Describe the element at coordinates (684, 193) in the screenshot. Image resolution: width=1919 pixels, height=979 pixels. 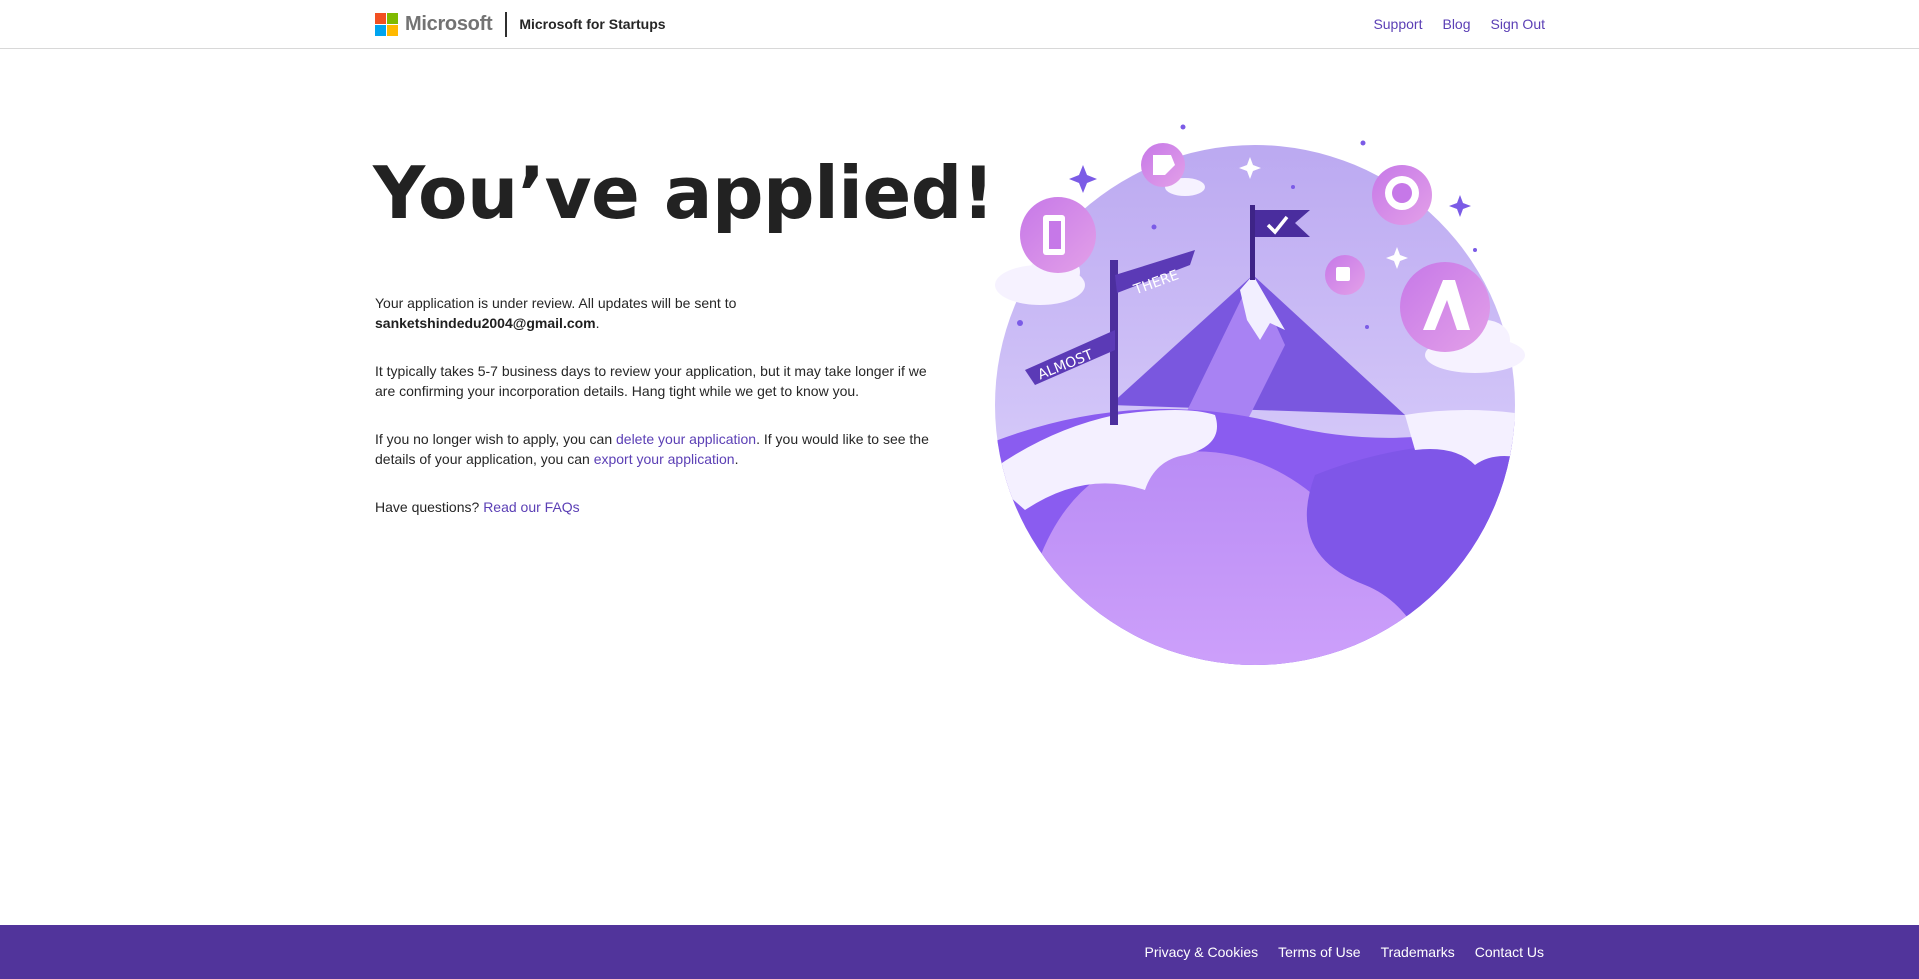
I see `page-title: You’ve applied!` at that location.